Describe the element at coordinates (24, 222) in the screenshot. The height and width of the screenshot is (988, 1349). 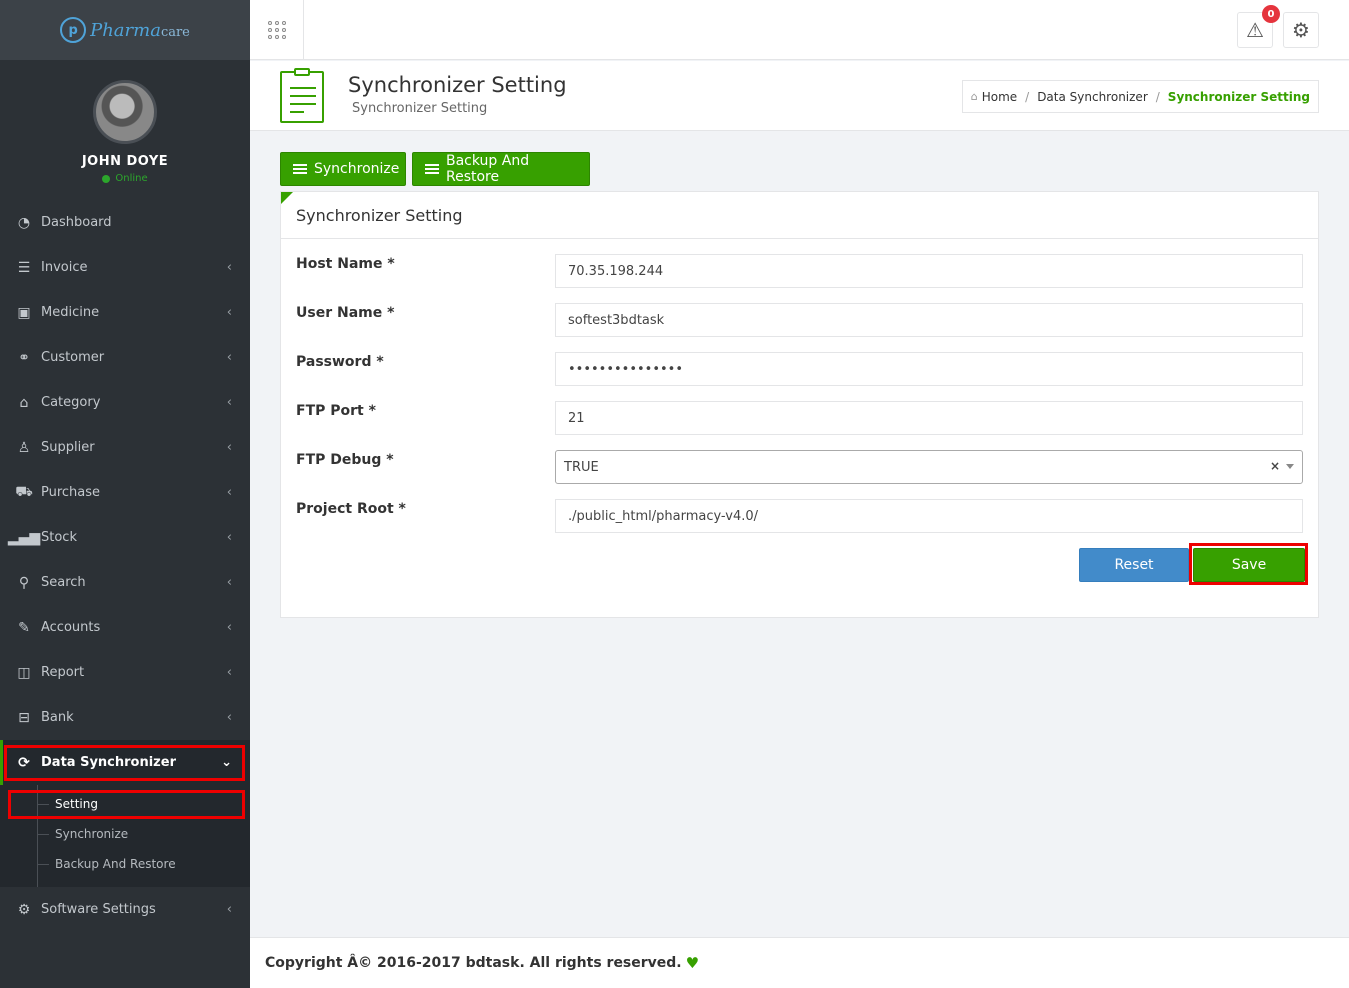
I see `dashboard-icon: ◔` at that location.